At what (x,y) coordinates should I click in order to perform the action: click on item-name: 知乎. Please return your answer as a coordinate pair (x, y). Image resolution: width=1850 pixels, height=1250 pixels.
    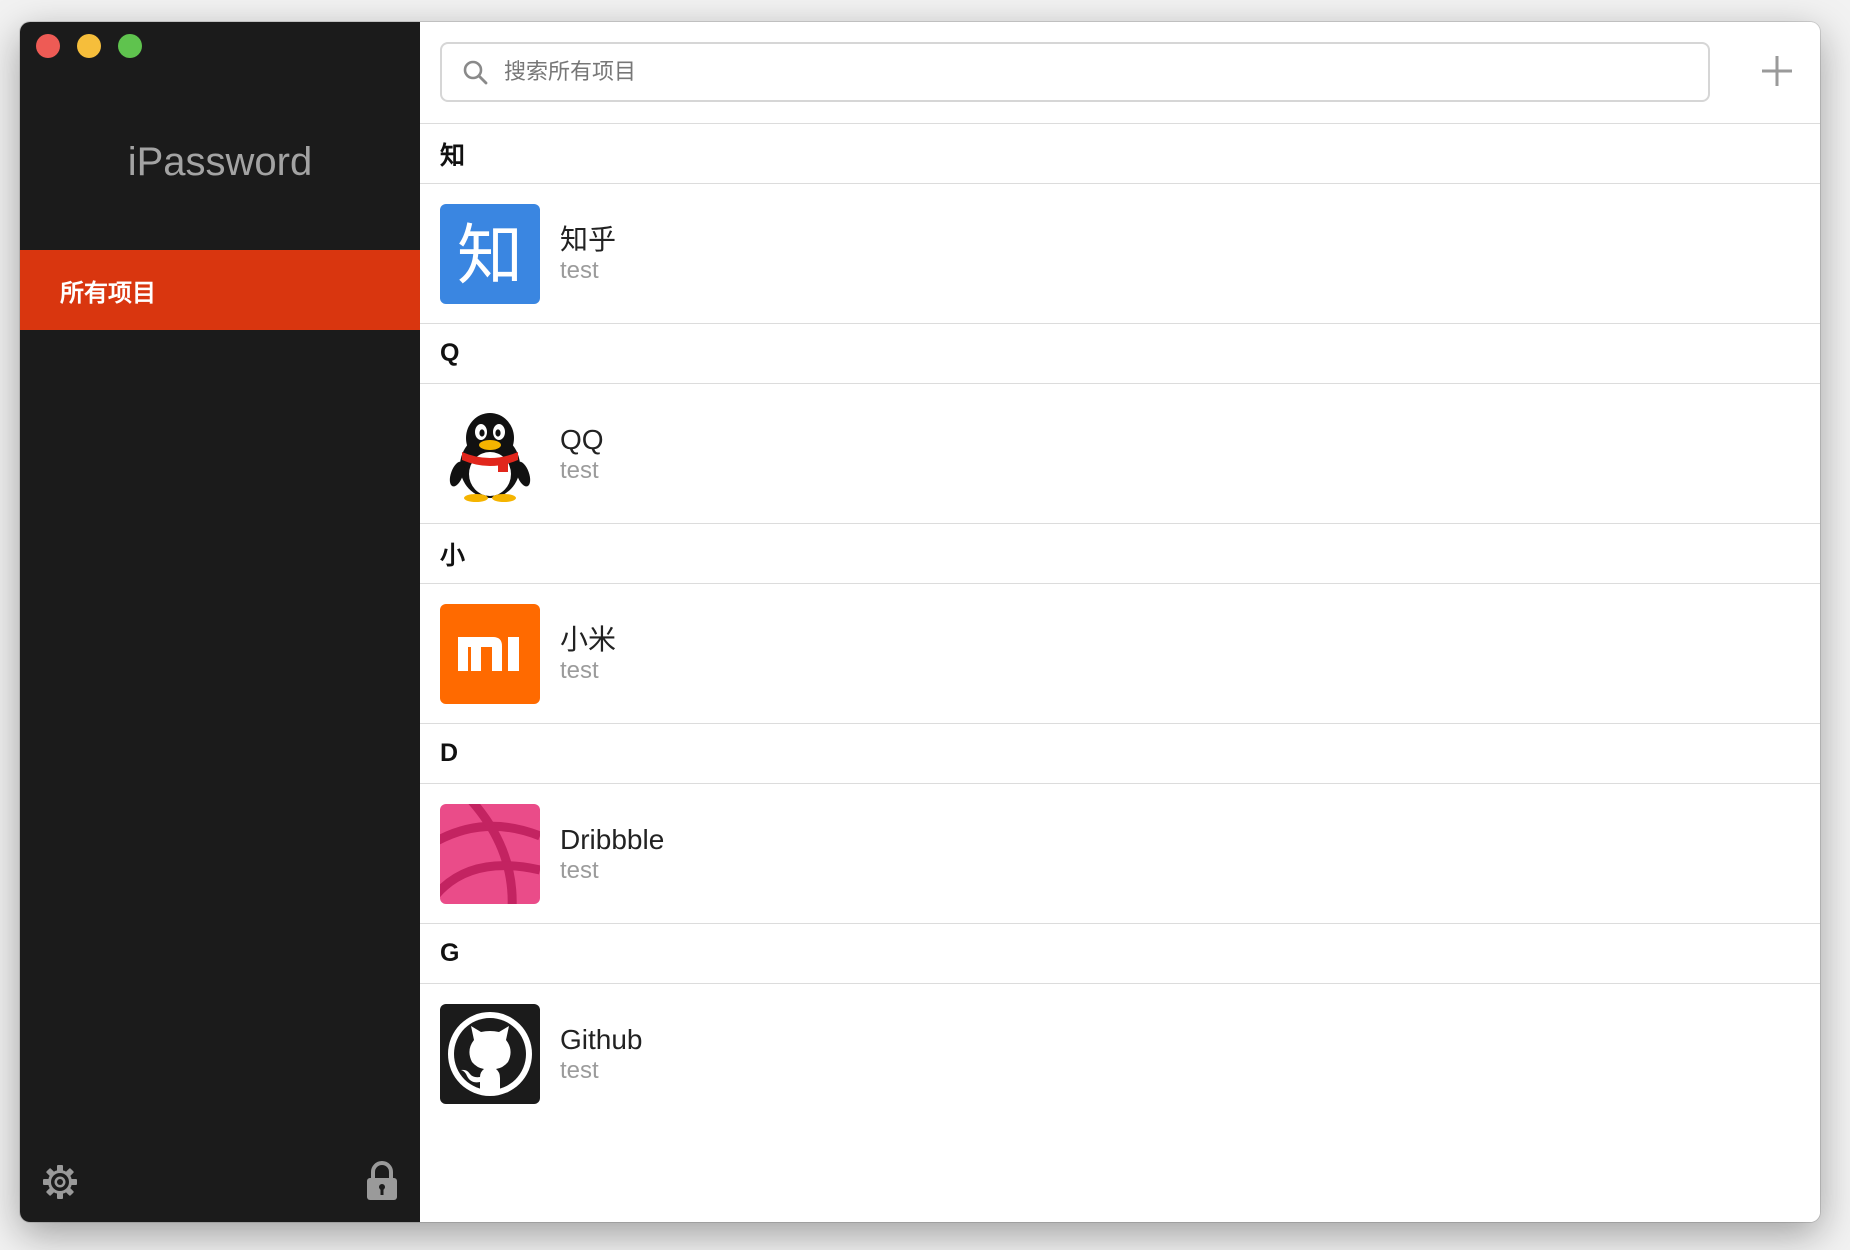
    Looking at the image, I should click on (588, 239).